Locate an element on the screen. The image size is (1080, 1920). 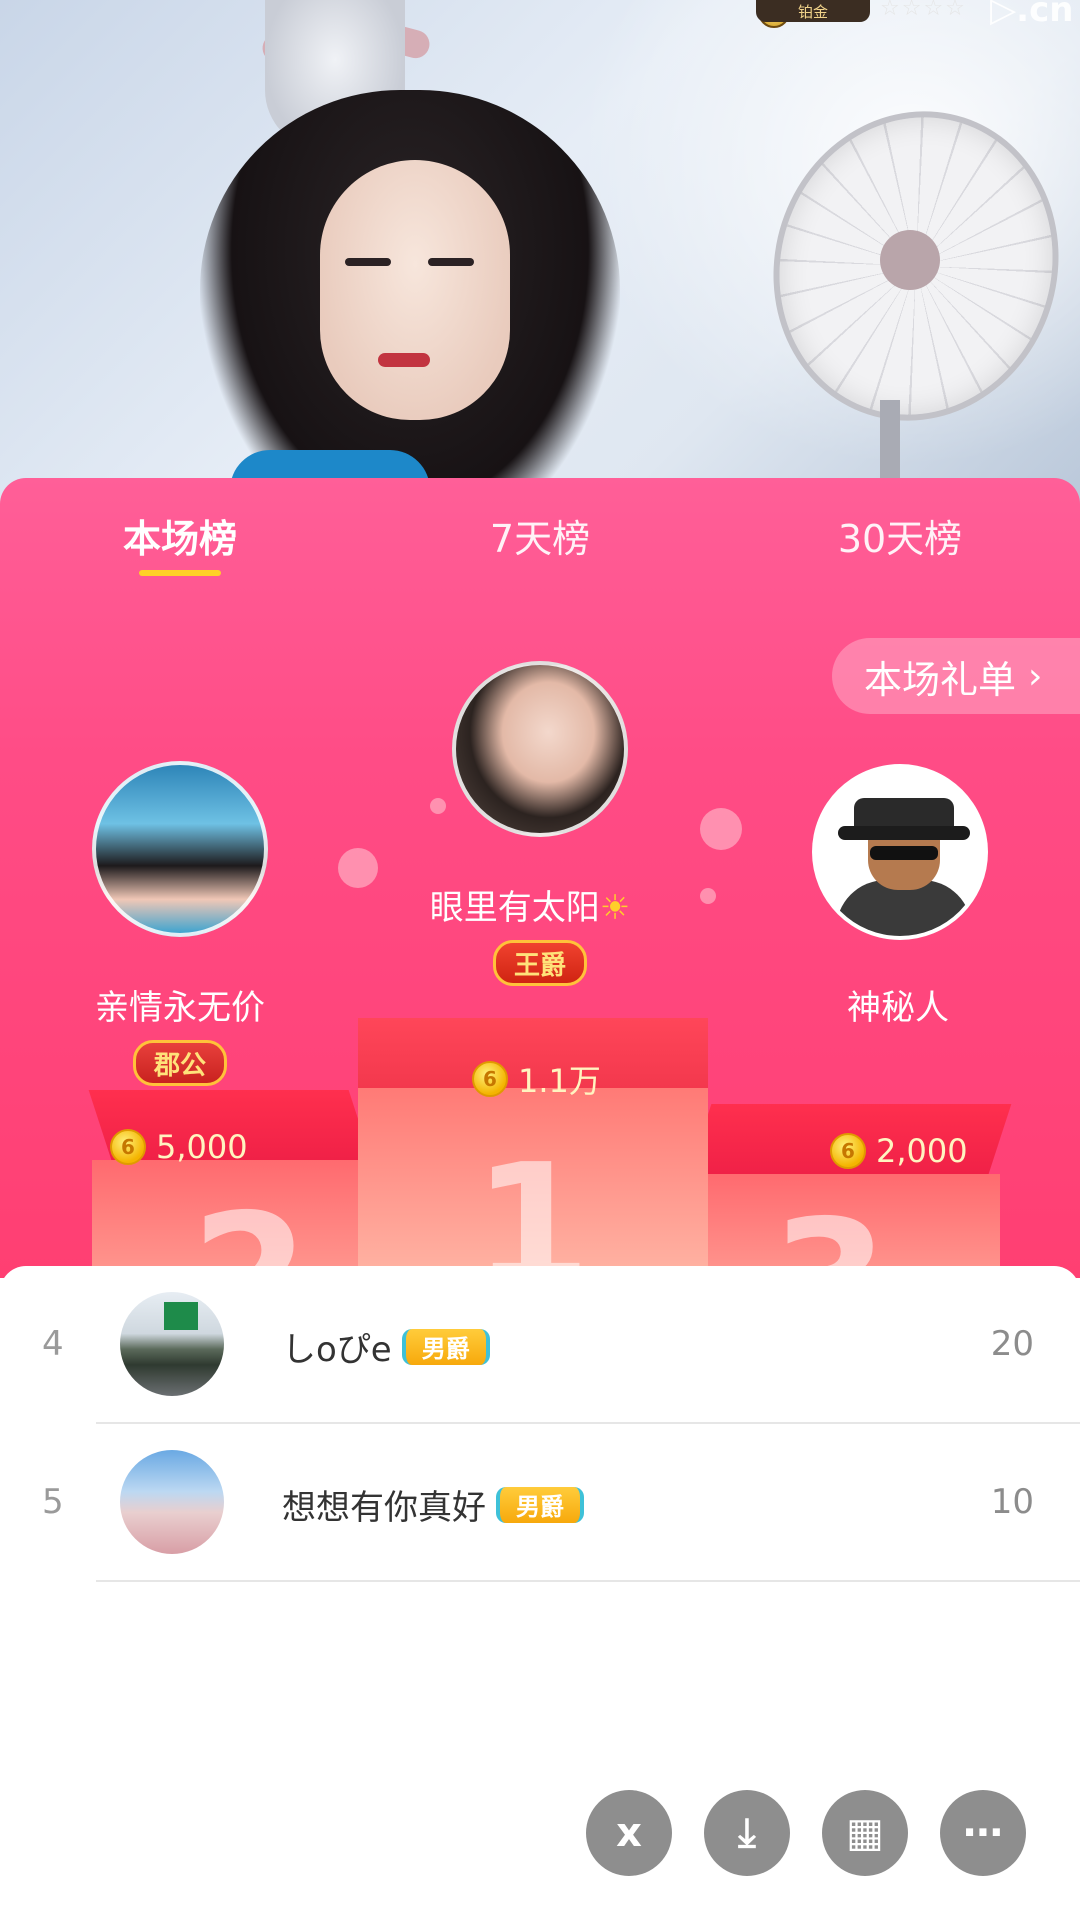
first-name: 眼里有太阳☀ is located at coordinates (530, 904).